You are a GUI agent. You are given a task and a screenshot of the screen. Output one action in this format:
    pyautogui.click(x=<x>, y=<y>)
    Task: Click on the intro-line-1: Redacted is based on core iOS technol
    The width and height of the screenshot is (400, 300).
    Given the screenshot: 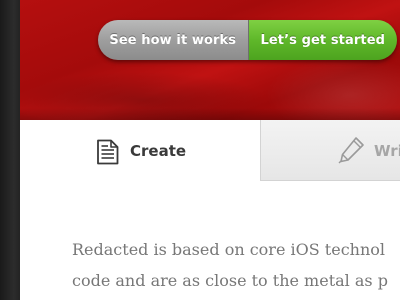 What is the action you would take?
    pyautogui.click(x=229, y=249)
    